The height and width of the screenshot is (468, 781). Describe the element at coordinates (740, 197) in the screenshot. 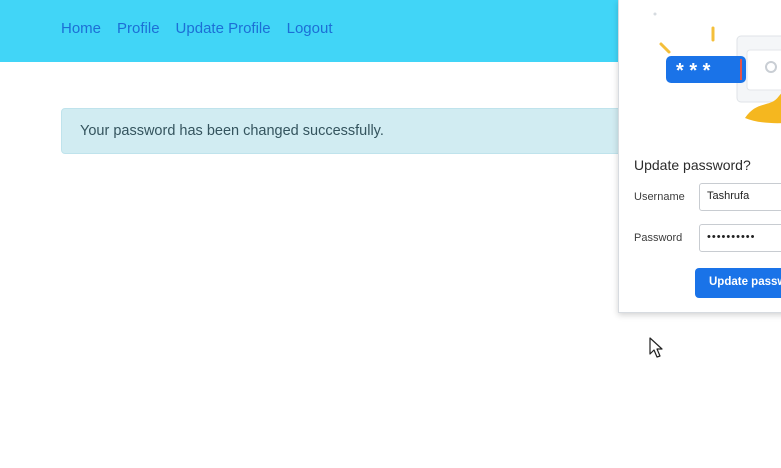

I see `username-field: Tashrufa` at that location.